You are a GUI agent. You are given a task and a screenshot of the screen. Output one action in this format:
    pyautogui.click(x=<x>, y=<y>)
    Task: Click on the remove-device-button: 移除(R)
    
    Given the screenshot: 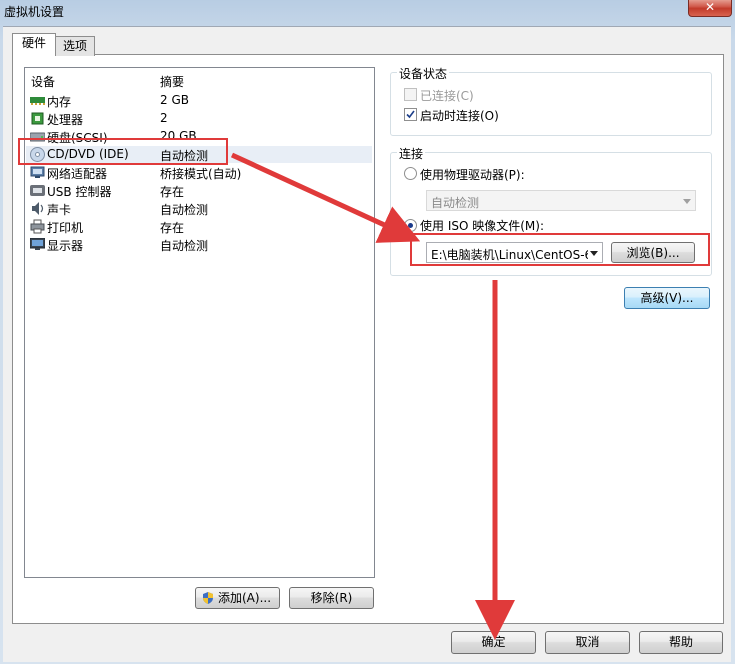 What is the action you would take?
    pyautogui.click(x=331, y=598)
    